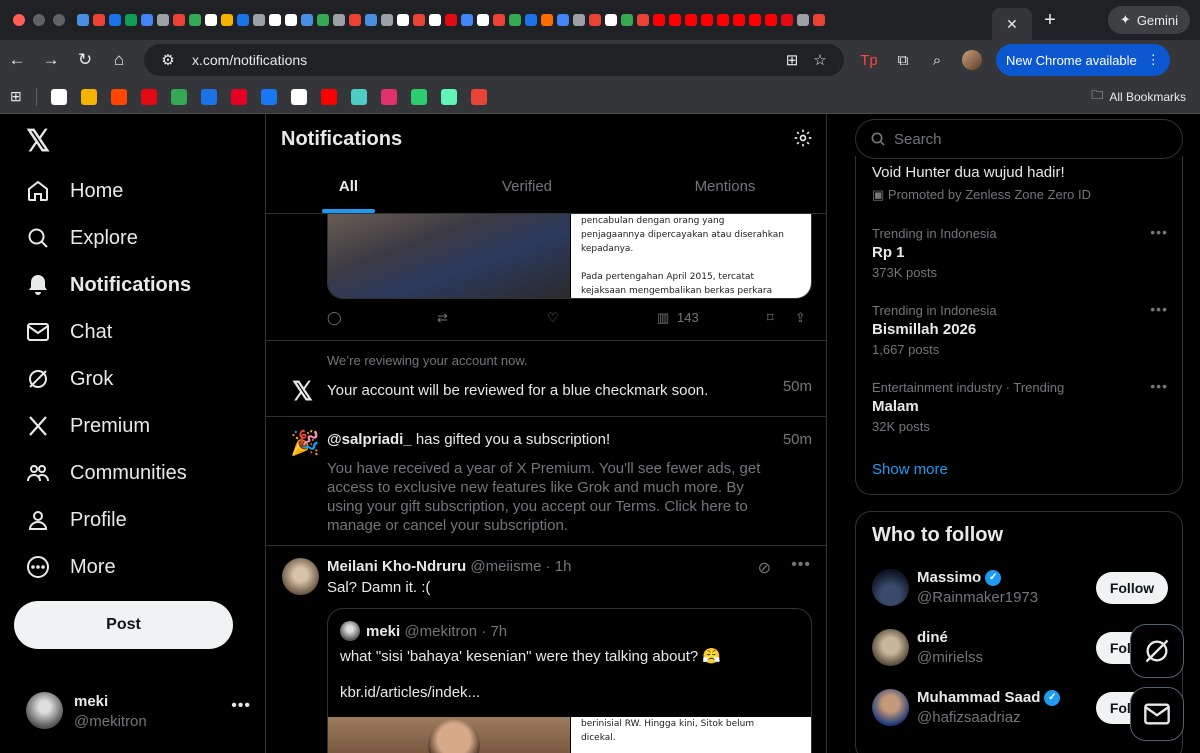 This screenshot has width=1200, height=753. I want to click on address-bar: ⚙ x.com/notifications ⊞ ☆, so click(494, 60).